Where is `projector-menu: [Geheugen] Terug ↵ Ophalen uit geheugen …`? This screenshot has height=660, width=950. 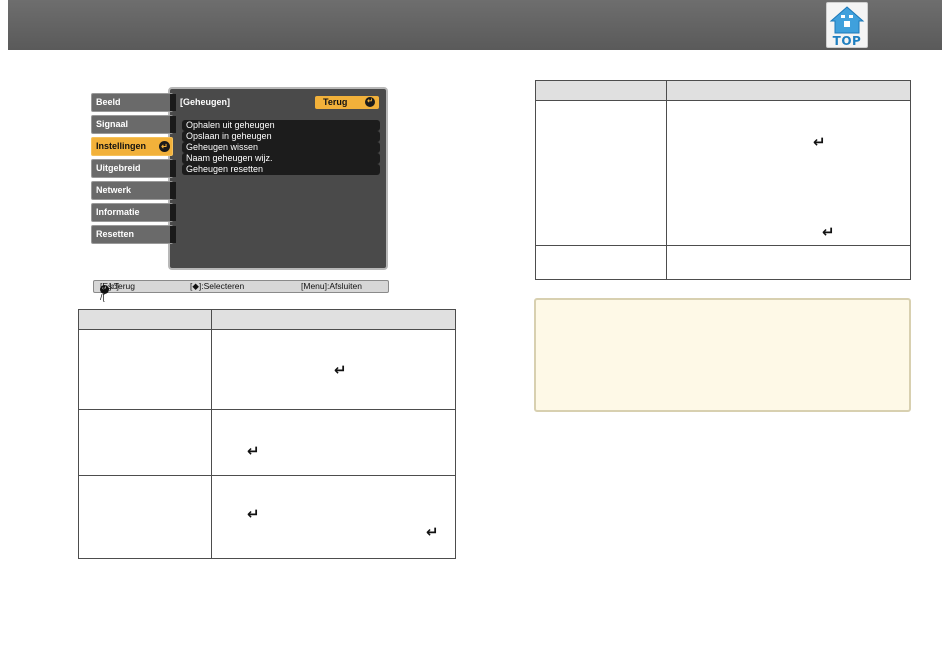 projector-menu: [Geheugen] Terug ↵ Ophalen uit geheugen … is located at coordinates (240, 193).